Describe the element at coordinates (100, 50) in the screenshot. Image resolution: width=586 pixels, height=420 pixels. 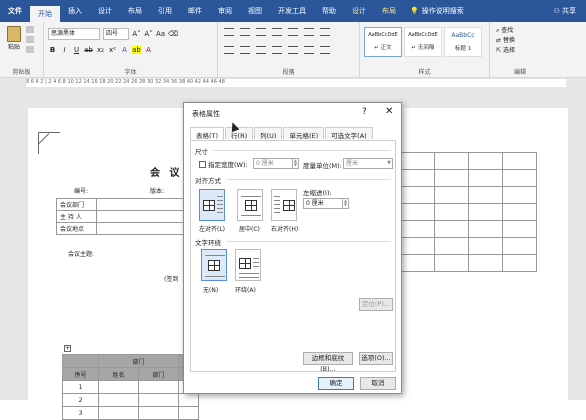
I see `subscript-icon: x₂` at that location.